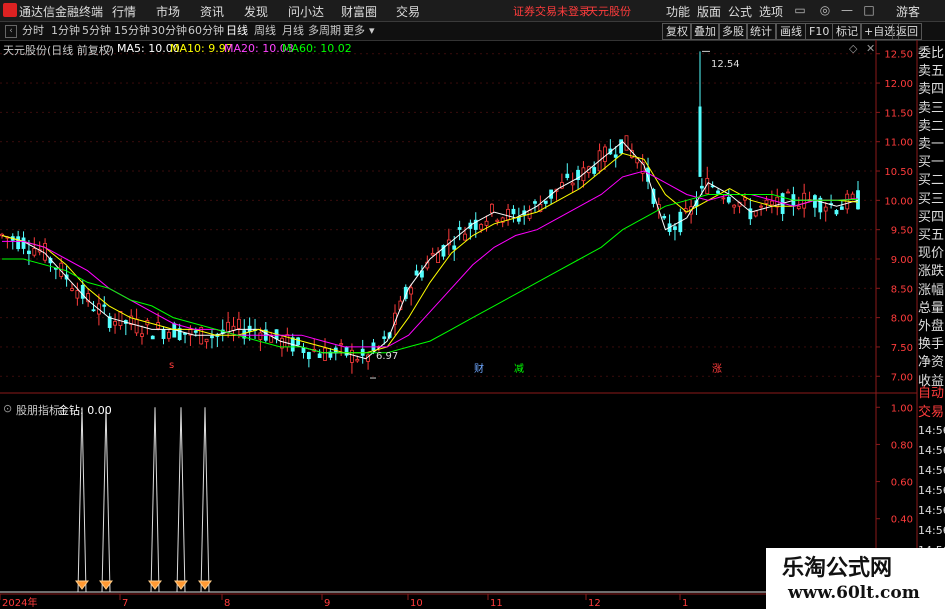 This screenshot has width=945, height=609. Describe the element at coordinates (700, 141) in the screenshot. I see `high-candle` at that location.